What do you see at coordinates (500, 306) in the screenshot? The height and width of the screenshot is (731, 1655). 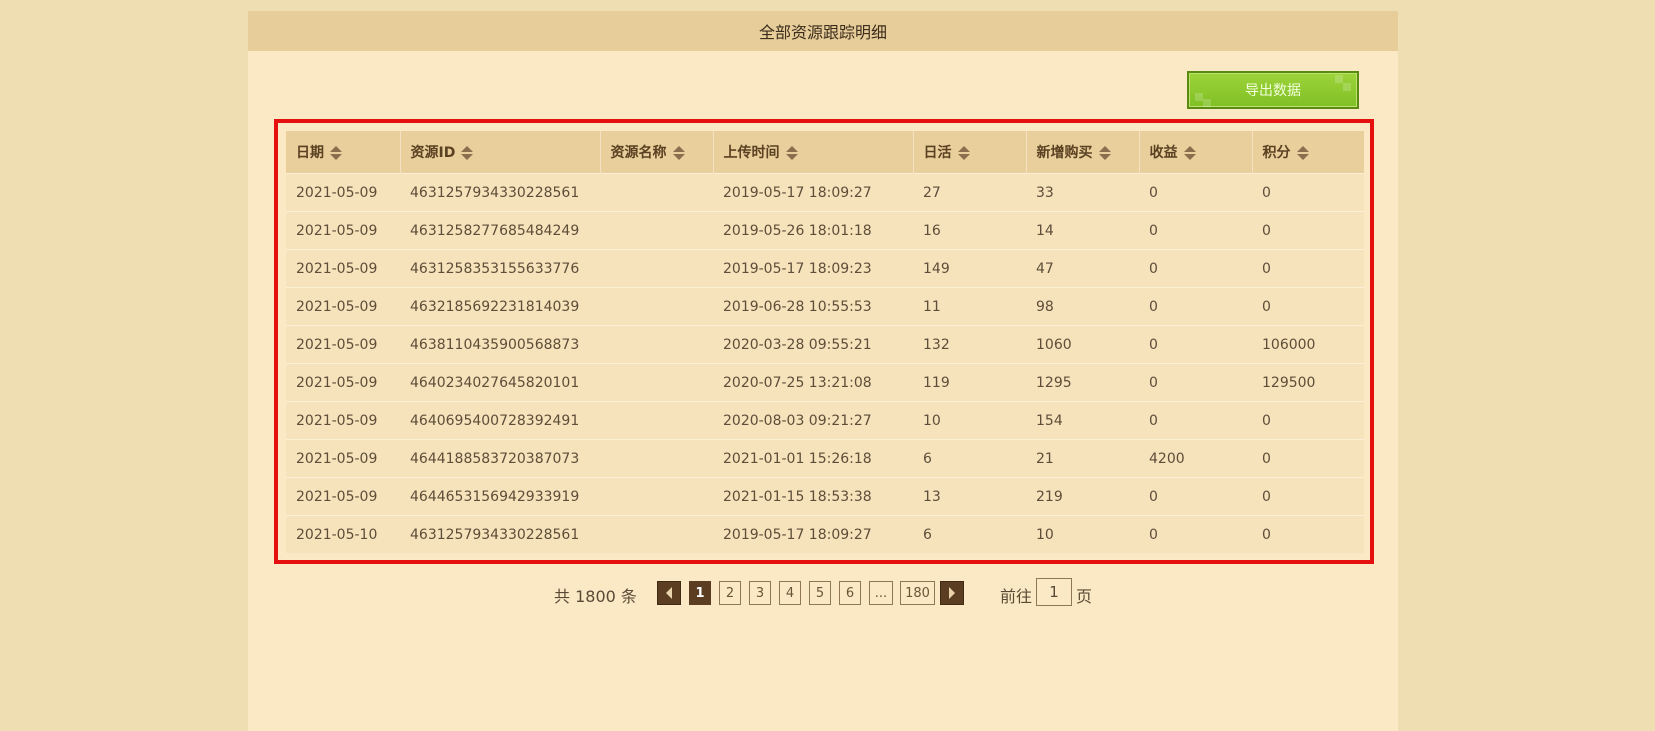 I see `cell-resource-id: 4632185692231814039` at bounding box center [500, 306].